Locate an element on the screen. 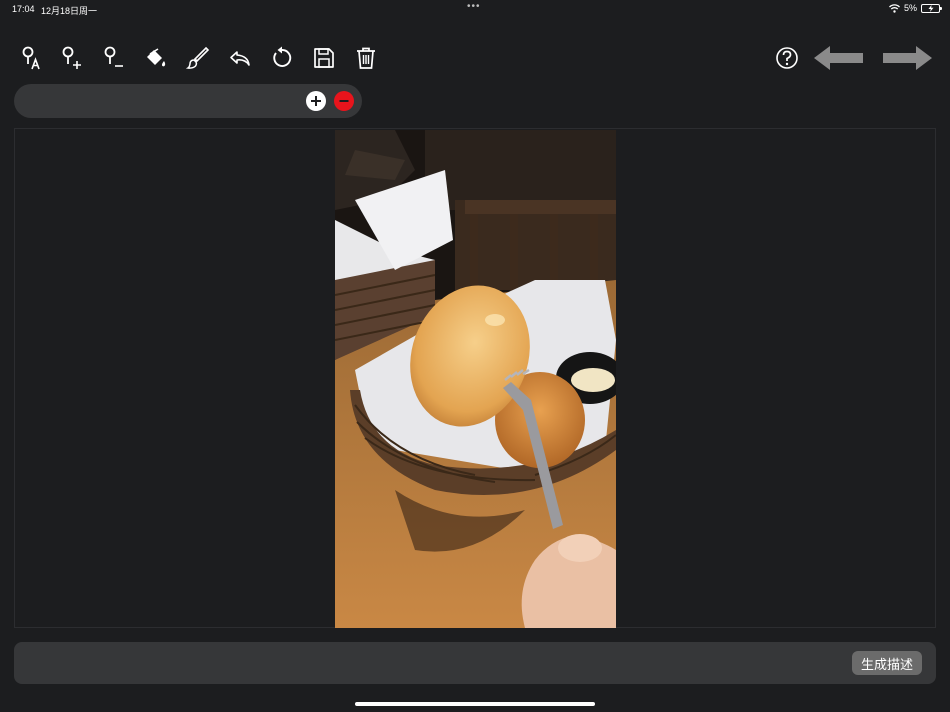 The width and height of the screenshot is (950, 712). multitasking-dots: ••• is located at coordinates (474, 6).